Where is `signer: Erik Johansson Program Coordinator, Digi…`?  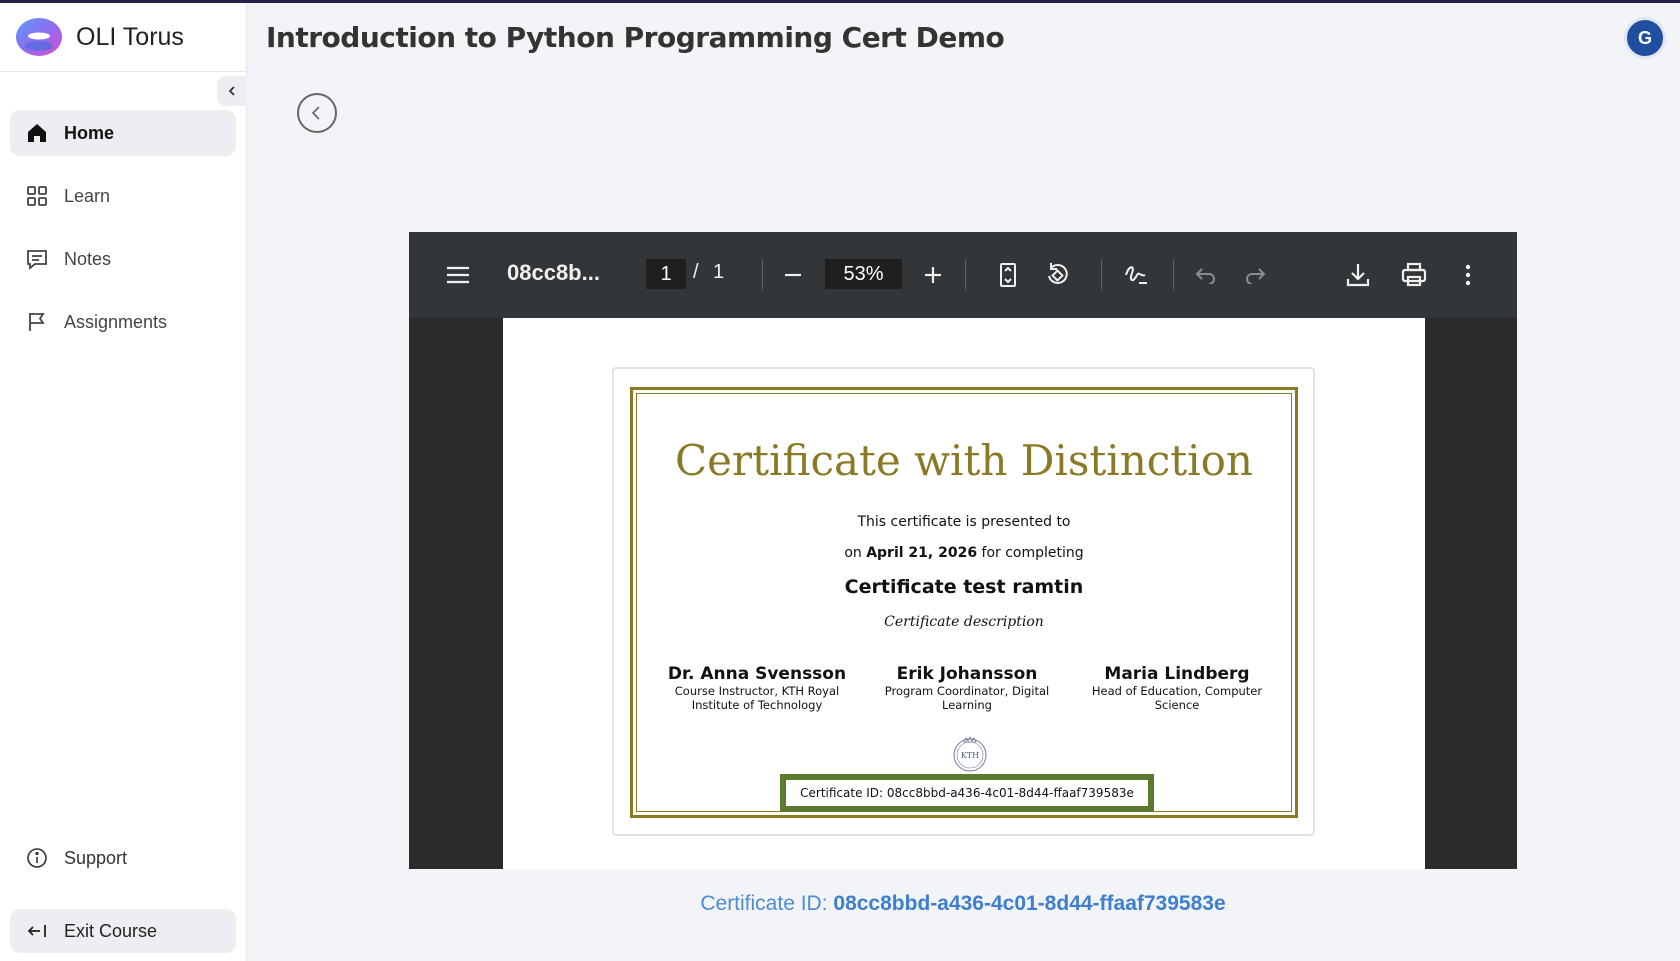
signer: Erik Johansson Program Coordinator, Digi… is located at coordinates (967, 688).